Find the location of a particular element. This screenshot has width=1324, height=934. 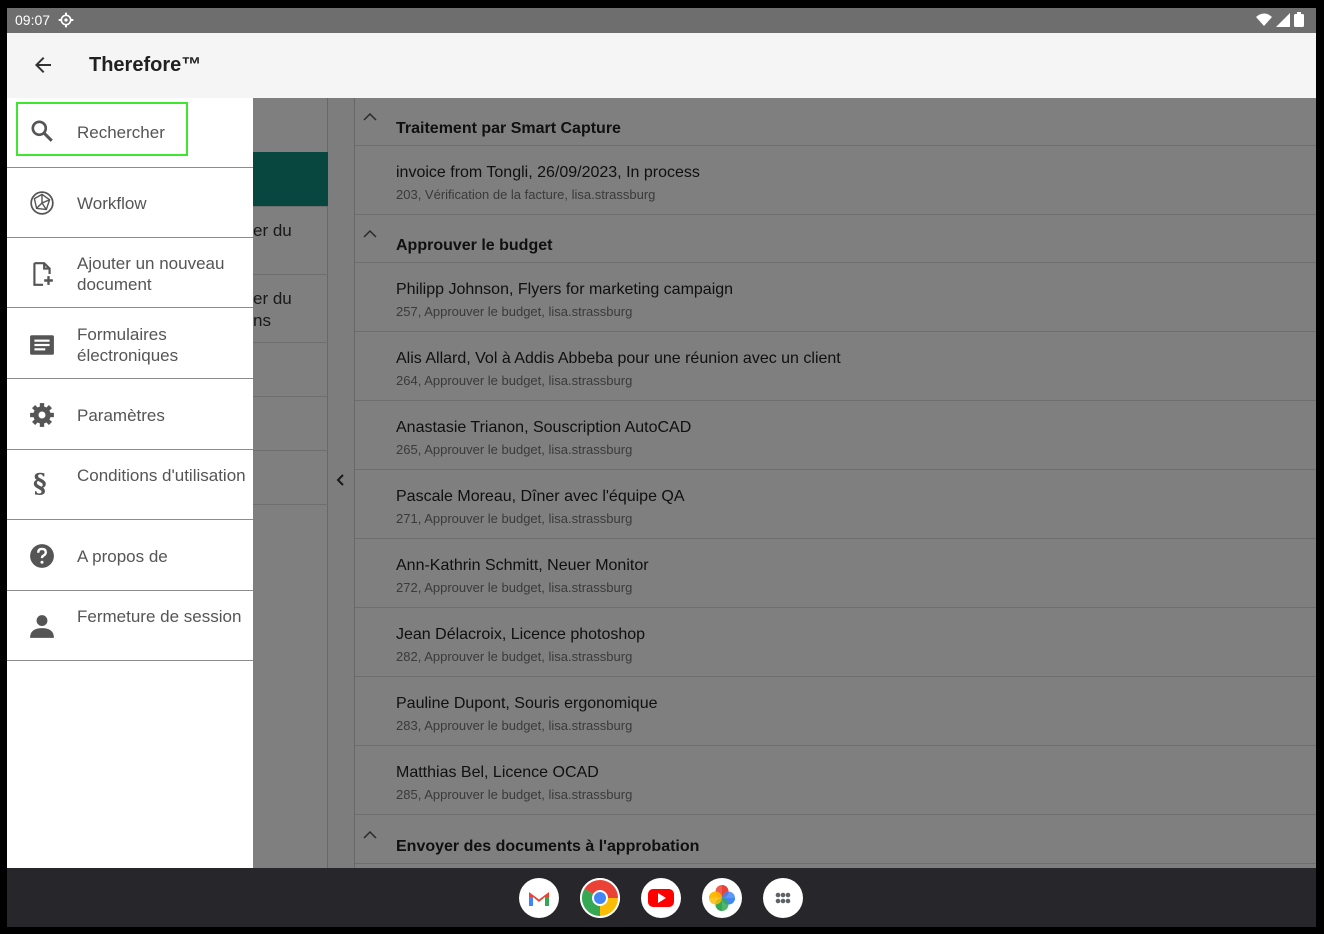

person-icon is located at coordinates (42, 626).